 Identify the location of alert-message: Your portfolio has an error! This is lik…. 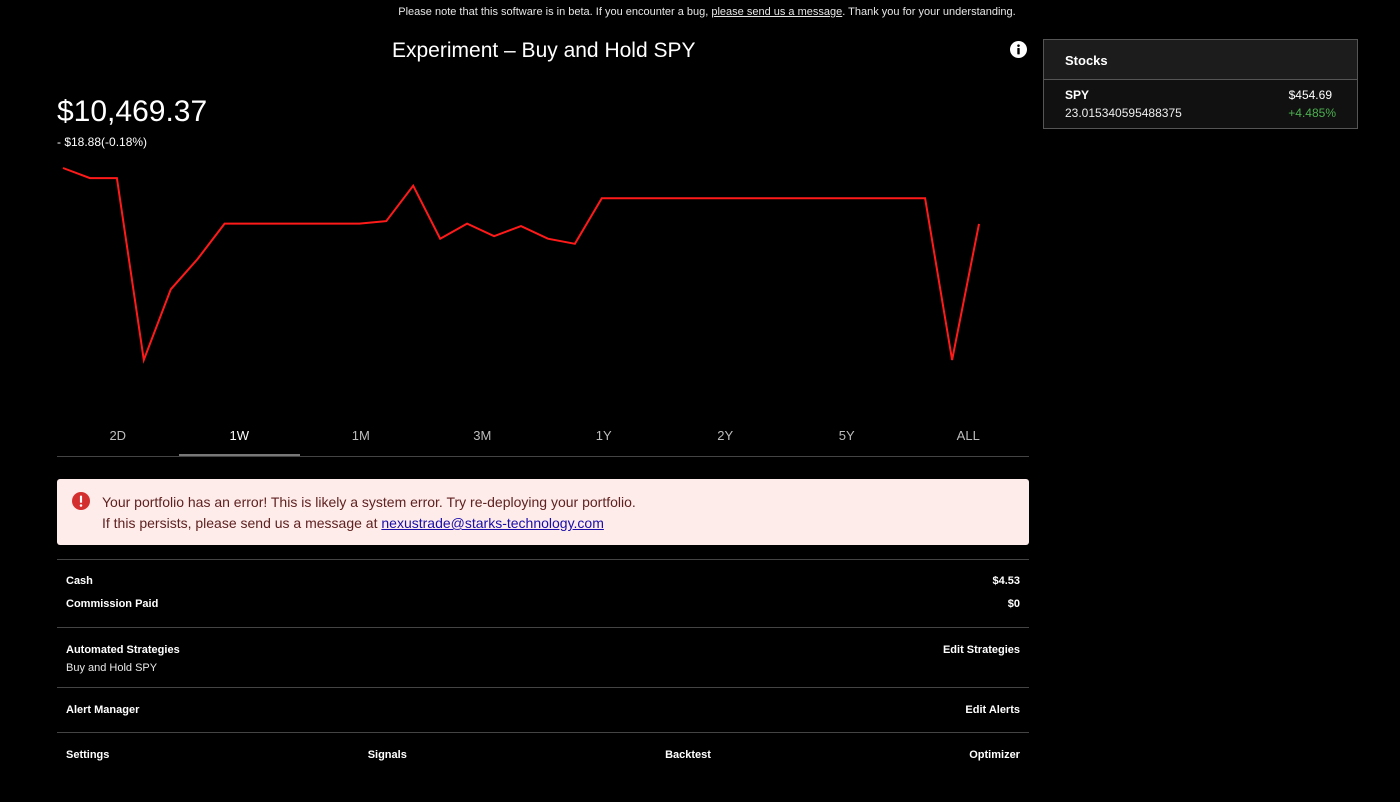
(369, 502).